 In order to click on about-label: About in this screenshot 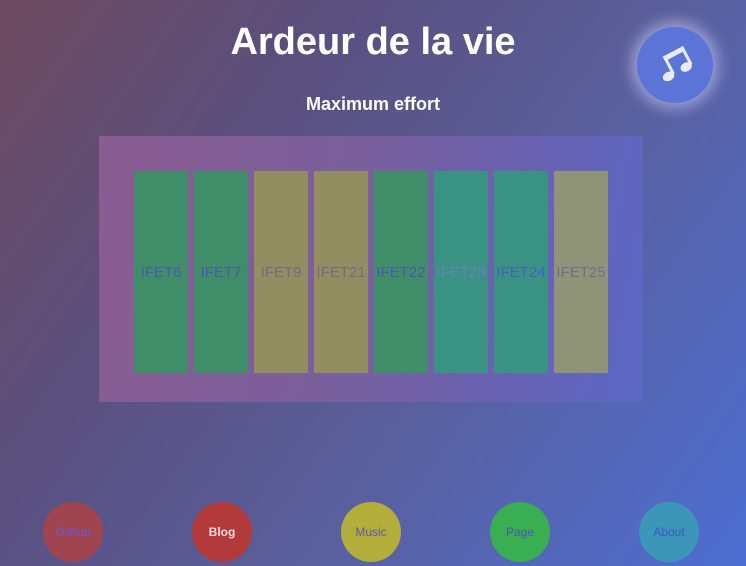, I will do `click(669, 532)`.